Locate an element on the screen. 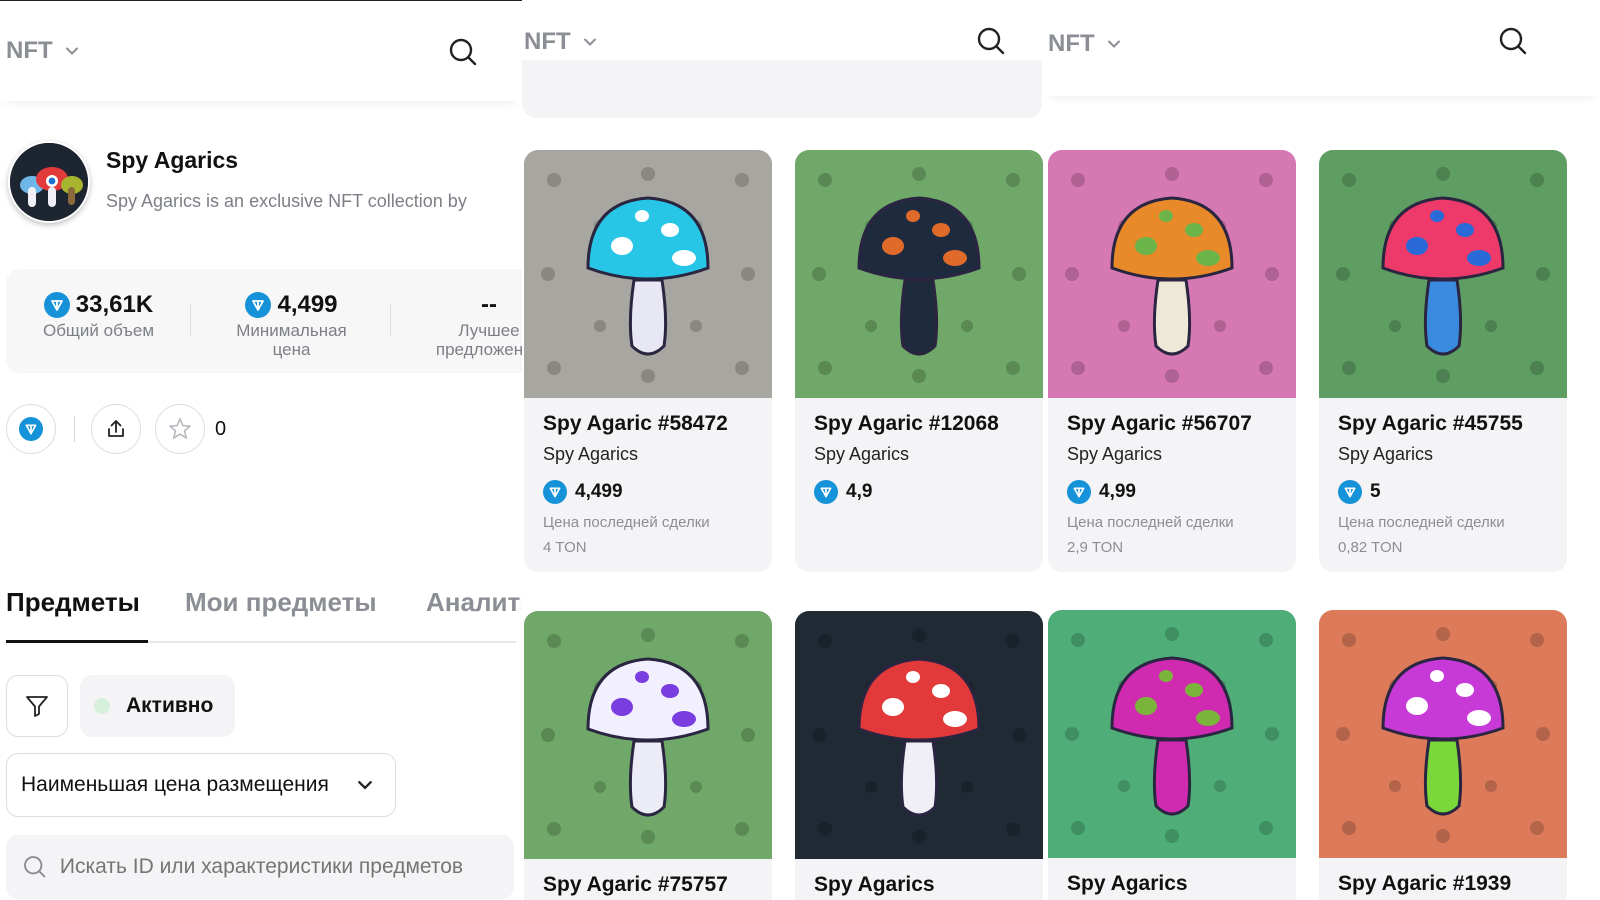 The width and height of the screenshot is (1600, 900). sort-select: Наименьшая цена размещения is located at coordinates (201, 785).